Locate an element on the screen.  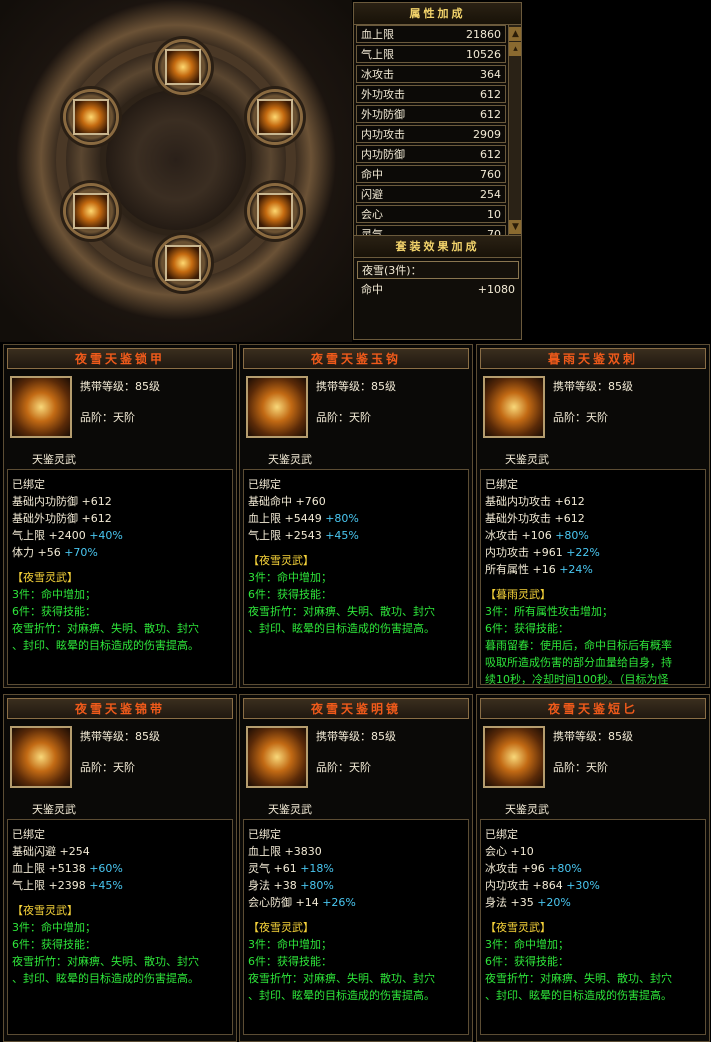
set-effect-title: 套装效果加成 is located at coordinates (437, 247).